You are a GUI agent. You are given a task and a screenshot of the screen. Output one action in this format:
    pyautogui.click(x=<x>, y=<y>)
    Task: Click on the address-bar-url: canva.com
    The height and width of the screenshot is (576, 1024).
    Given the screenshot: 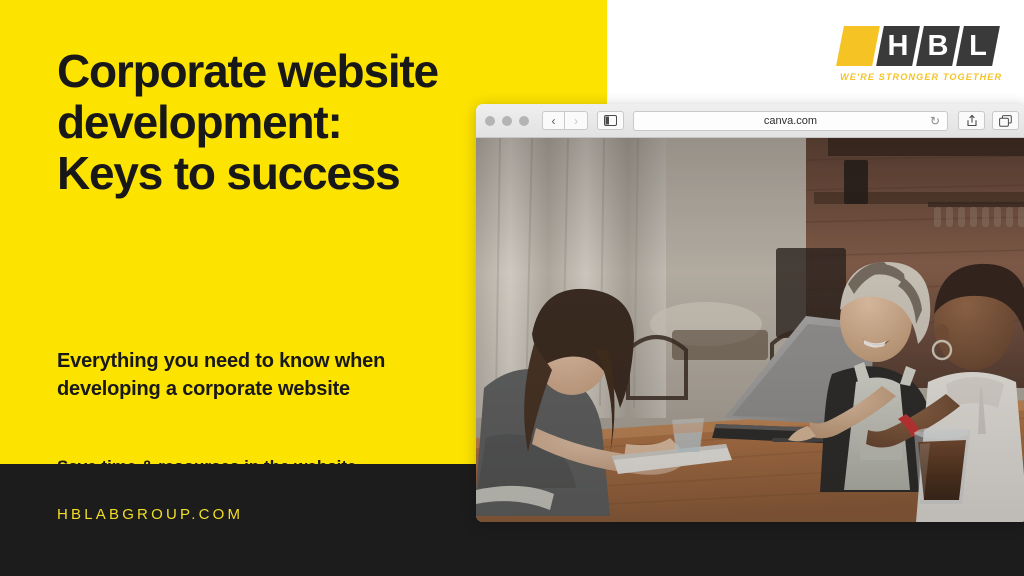 What is the action you would take?
    pyautogui.click(x=790, y=120)
    